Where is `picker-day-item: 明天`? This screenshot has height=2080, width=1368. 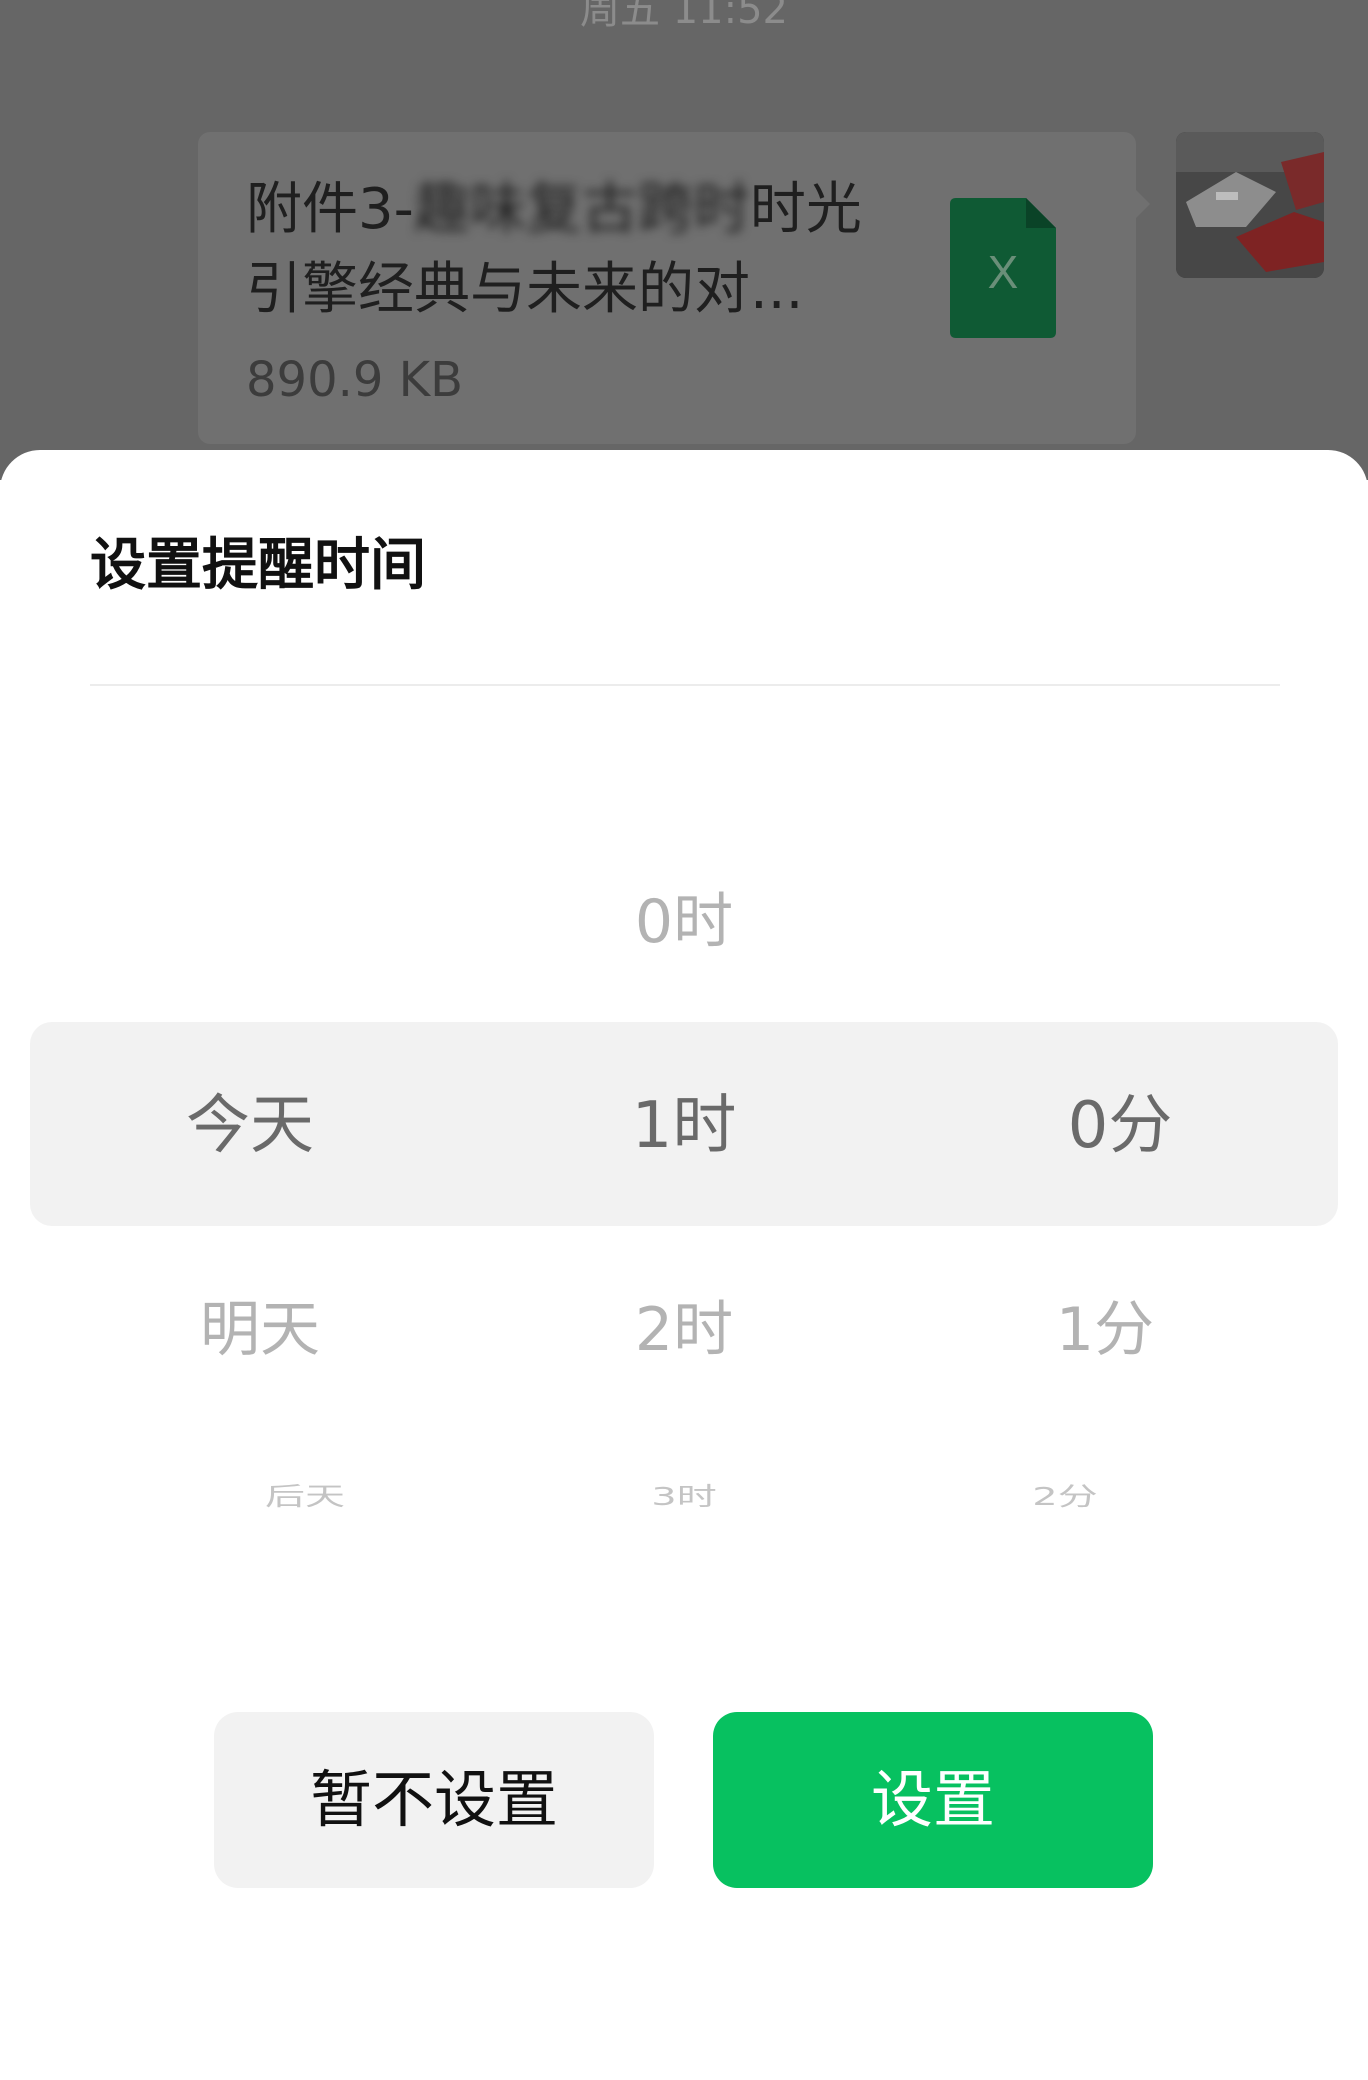
picker-day-item: 明天 is located at coordinates (260, 1330).